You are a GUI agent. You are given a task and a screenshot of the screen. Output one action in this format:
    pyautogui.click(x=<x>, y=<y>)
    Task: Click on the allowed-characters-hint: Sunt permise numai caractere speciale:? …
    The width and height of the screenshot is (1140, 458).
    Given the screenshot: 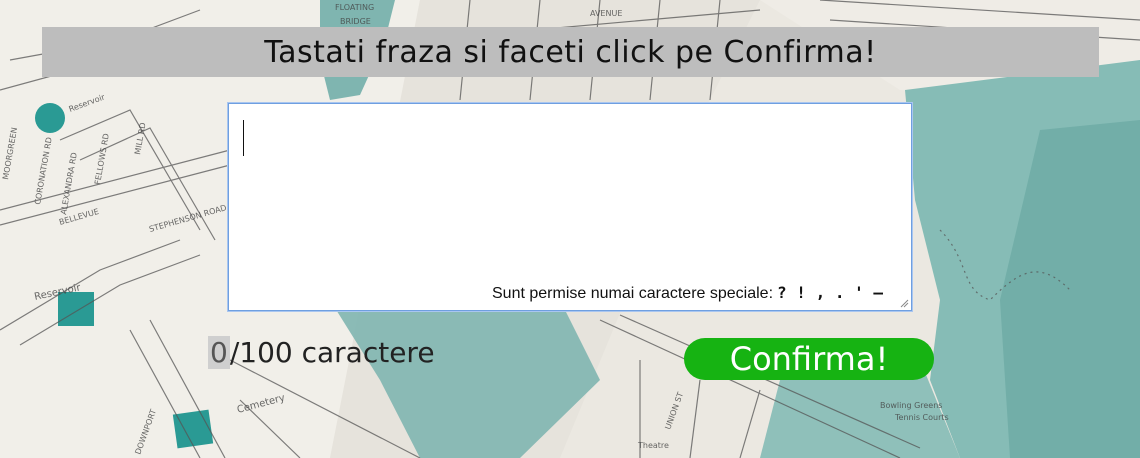 What is the action you would take?
    pyautogui.click(x=687, y=293)
    